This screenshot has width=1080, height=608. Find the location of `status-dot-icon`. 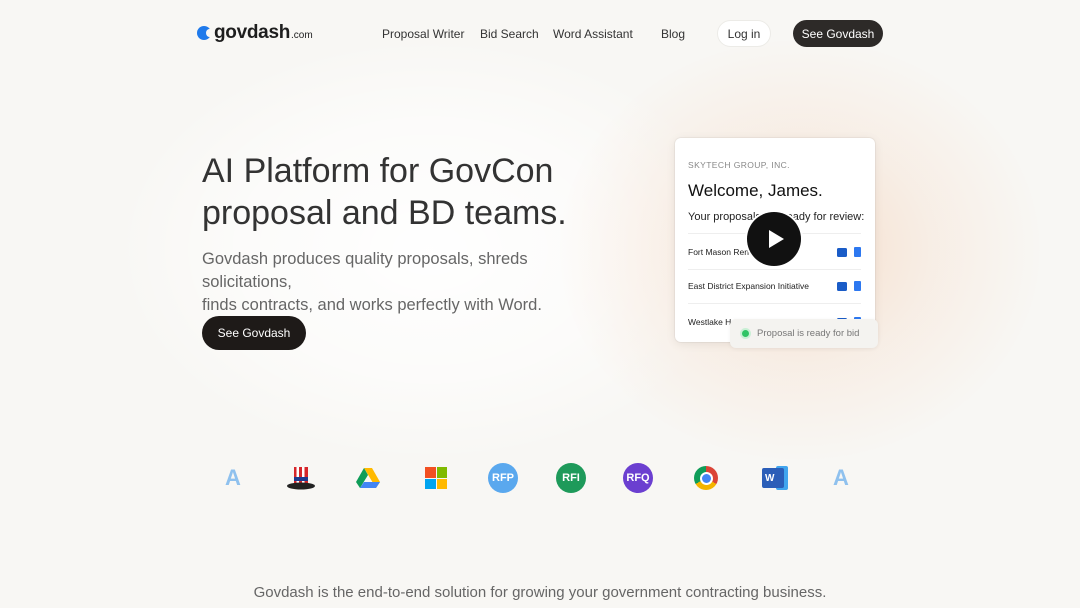

status-dot-icon is located at coordinates (745, 333).